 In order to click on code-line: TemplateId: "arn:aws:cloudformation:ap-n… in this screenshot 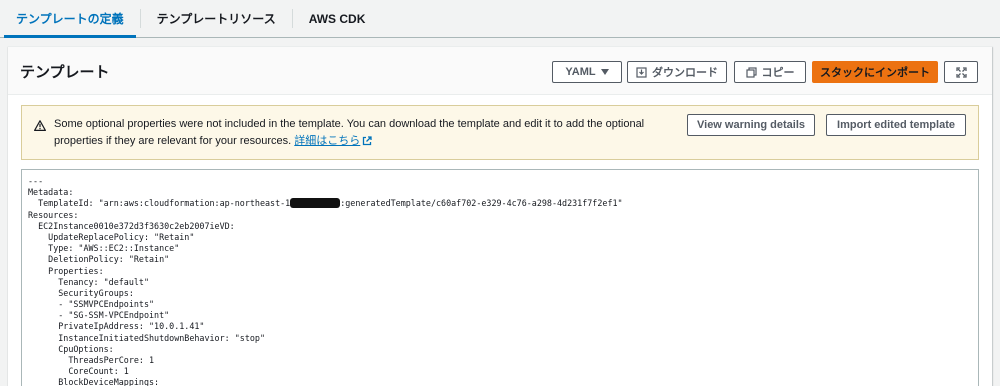, I will do `click(503, 203)`.